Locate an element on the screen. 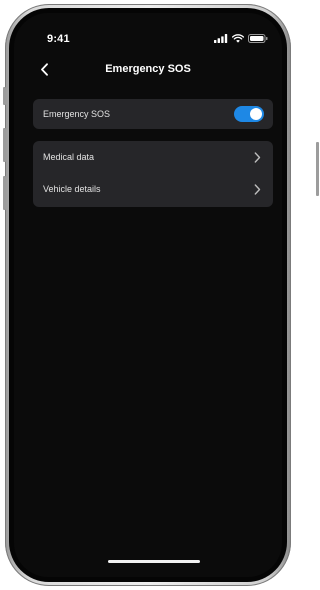  volume-up-button is located at coordinates (4, 145).